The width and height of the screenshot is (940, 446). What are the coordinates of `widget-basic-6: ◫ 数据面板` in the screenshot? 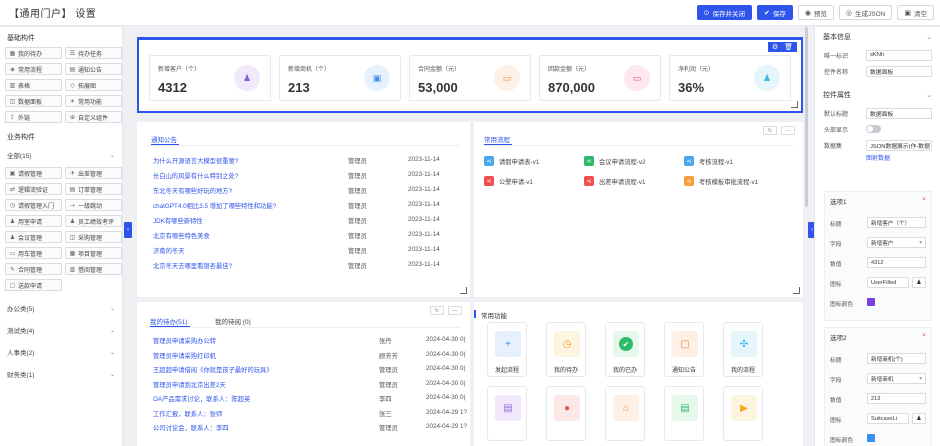 It's located at (33, 101).